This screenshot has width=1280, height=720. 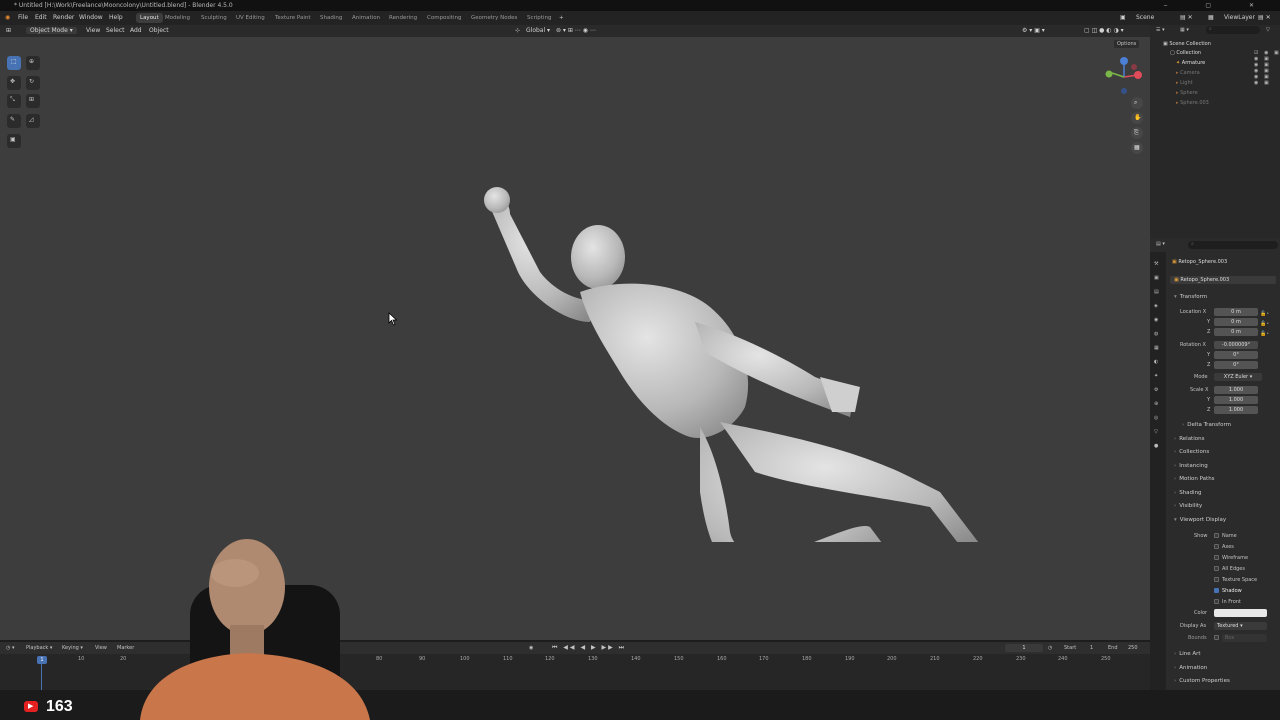 What do you see at coordinates (1190, 668) in the screenshot?
I see `animation-panel-header: › Animation` at bounding box center [1190, 668].